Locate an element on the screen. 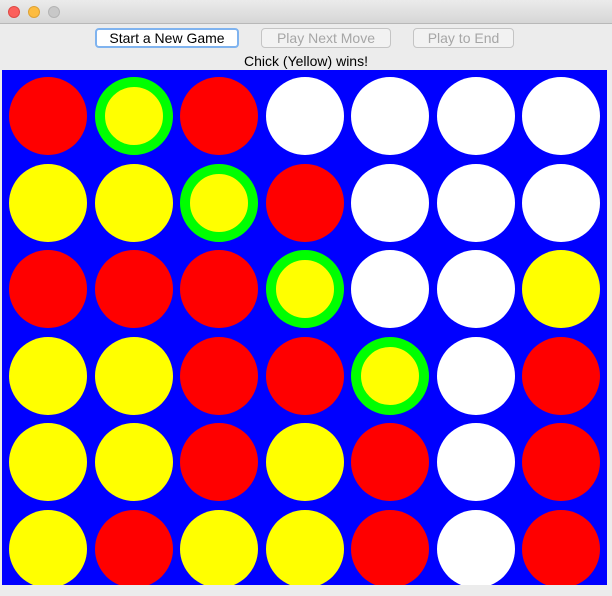 This screenshot has height=596, width=612. board-cell-r3-c0 is located at coordinates (48, 376).